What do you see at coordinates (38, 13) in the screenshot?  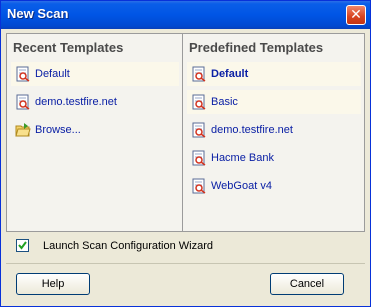 I see `dialog-title: New Scan` at bounding box center [38, 13].